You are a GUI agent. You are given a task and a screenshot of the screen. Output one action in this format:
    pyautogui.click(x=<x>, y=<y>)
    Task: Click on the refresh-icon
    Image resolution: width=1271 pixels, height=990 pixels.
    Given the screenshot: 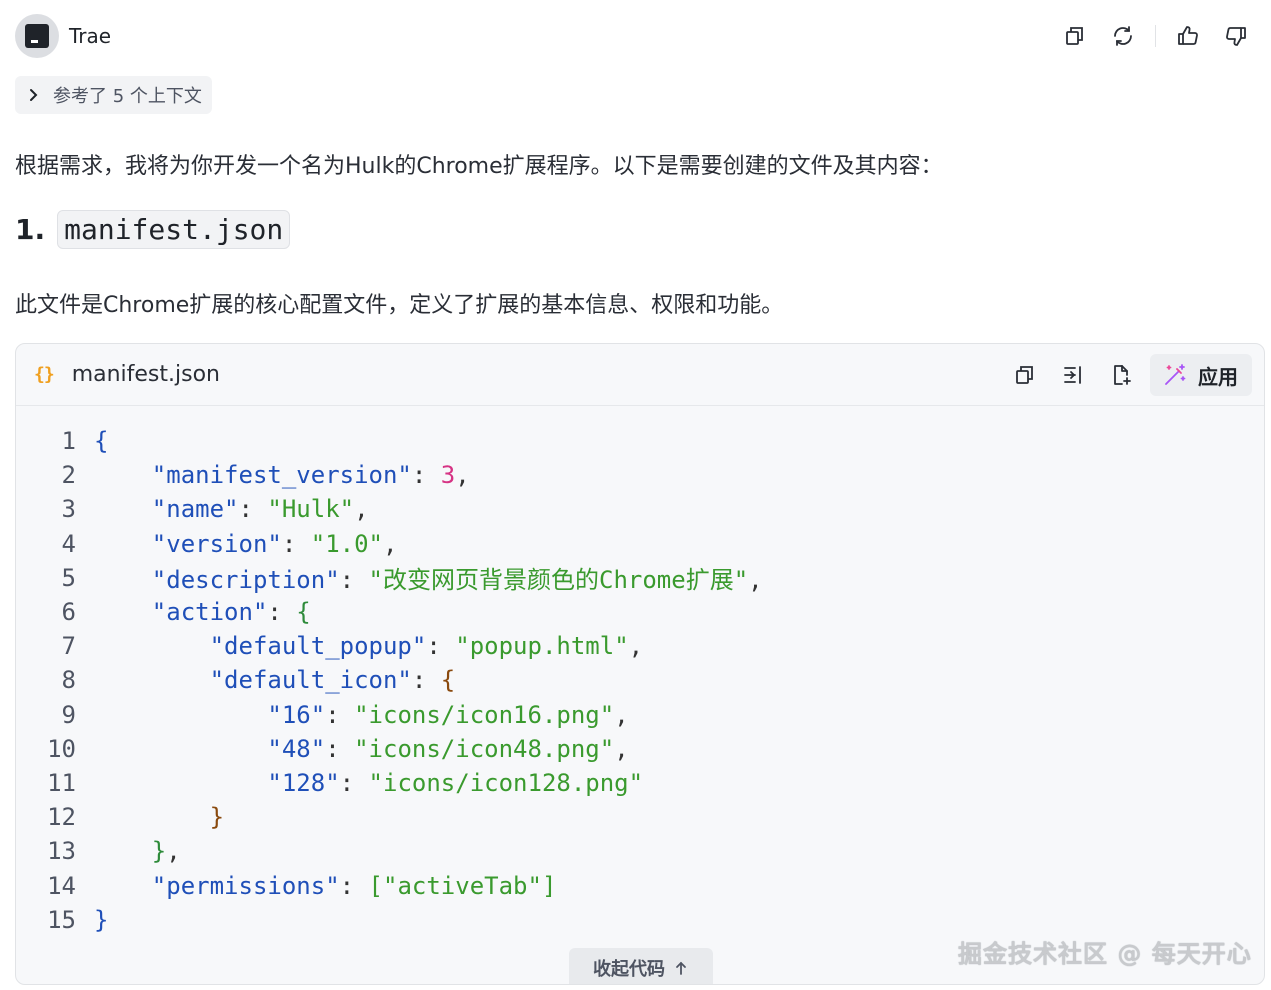 What is the action you would take?
    pyautogui.click(x=1123, y=36)
    